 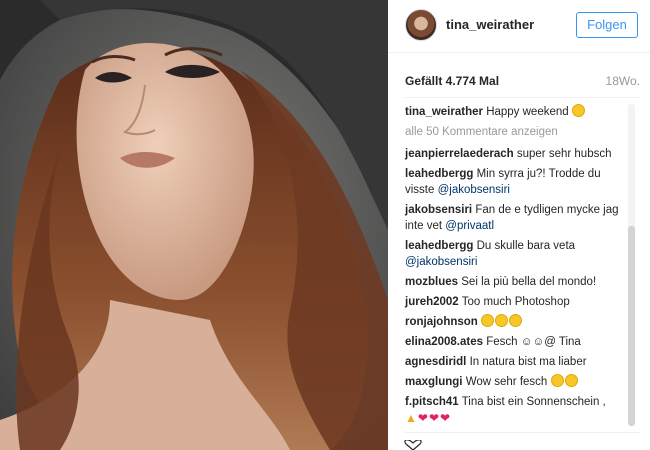 What do you see at coordinates (623, 81) in the screenshot?
I see `post-timestamp: 18Wo.` at bounding box center [623, 81].